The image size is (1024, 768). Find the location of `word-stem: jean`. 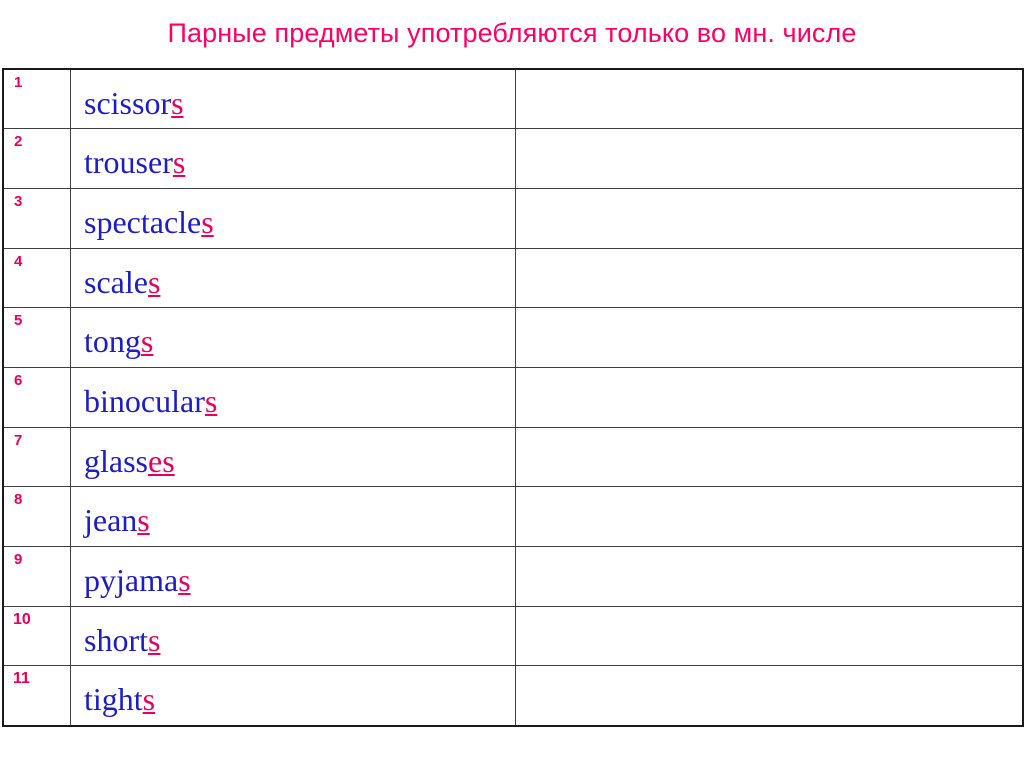

word-stem: jean is located at coordinates (111, 520).